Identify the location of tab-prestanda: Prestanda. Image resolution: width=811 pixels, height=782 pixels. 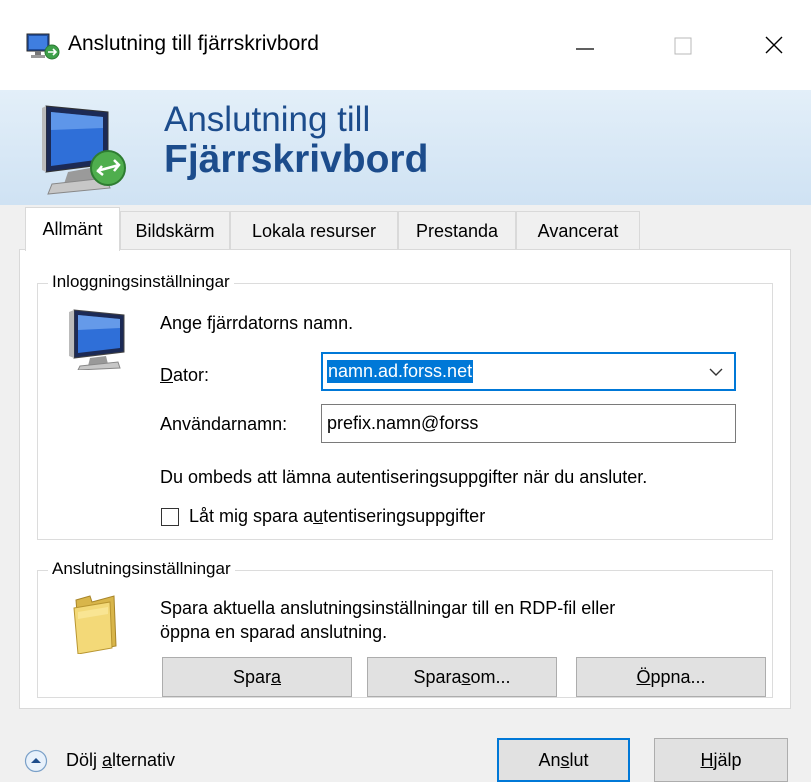
(457, 230).